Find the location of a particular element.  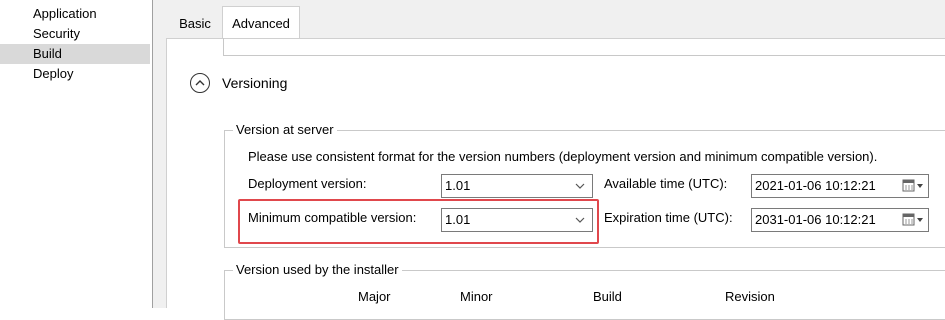

chevron-down-icon is located at coordinates (580, 186).